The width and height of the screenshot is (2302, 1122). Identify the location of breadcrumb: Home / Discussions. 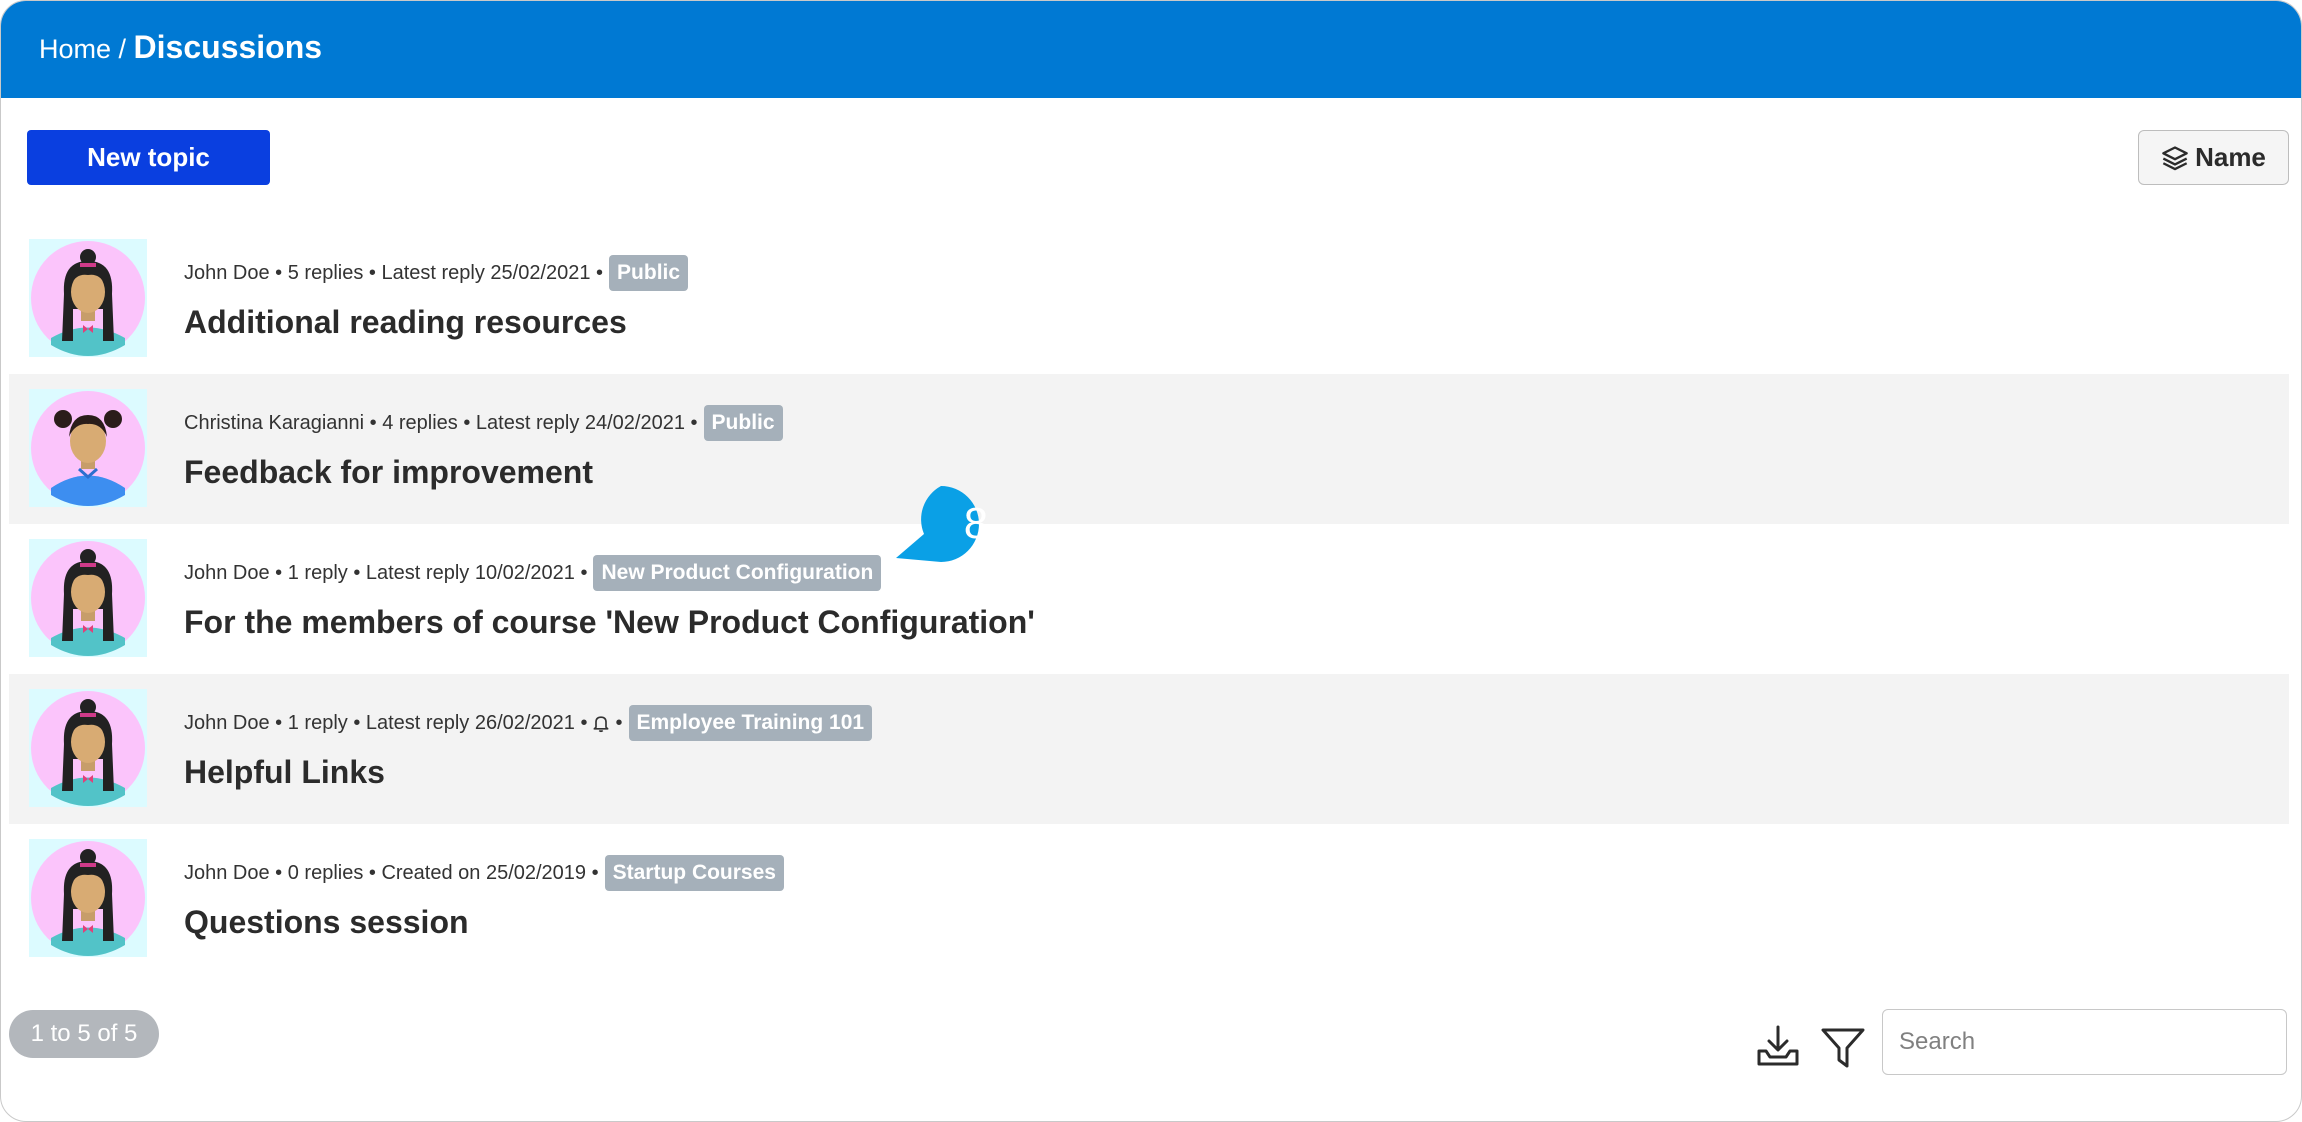
(180, 48).